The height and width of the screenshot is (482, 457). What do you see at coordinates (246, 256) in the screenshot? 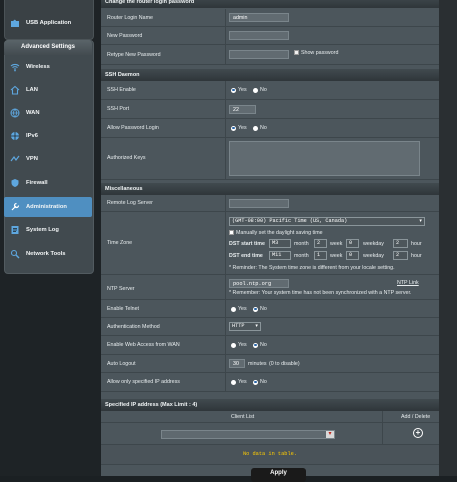
I see `dst-end-label: DST end time` at bounding box center [246, 256].